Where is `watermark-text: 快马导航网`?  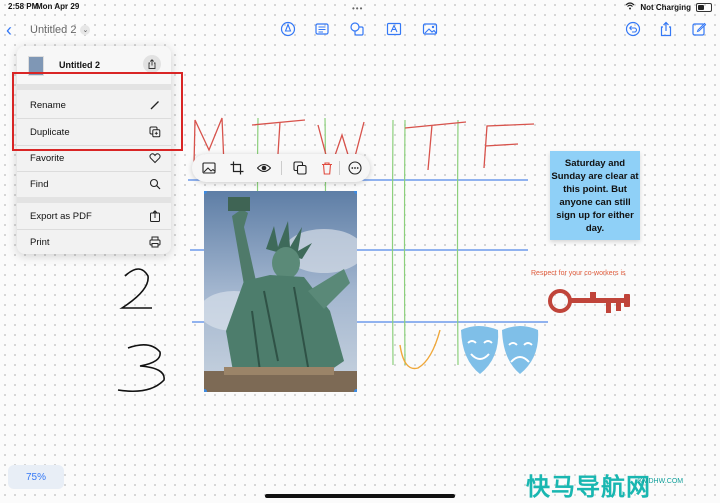 watermark-text: 快马导航网 is located at coordinates (588, 487).